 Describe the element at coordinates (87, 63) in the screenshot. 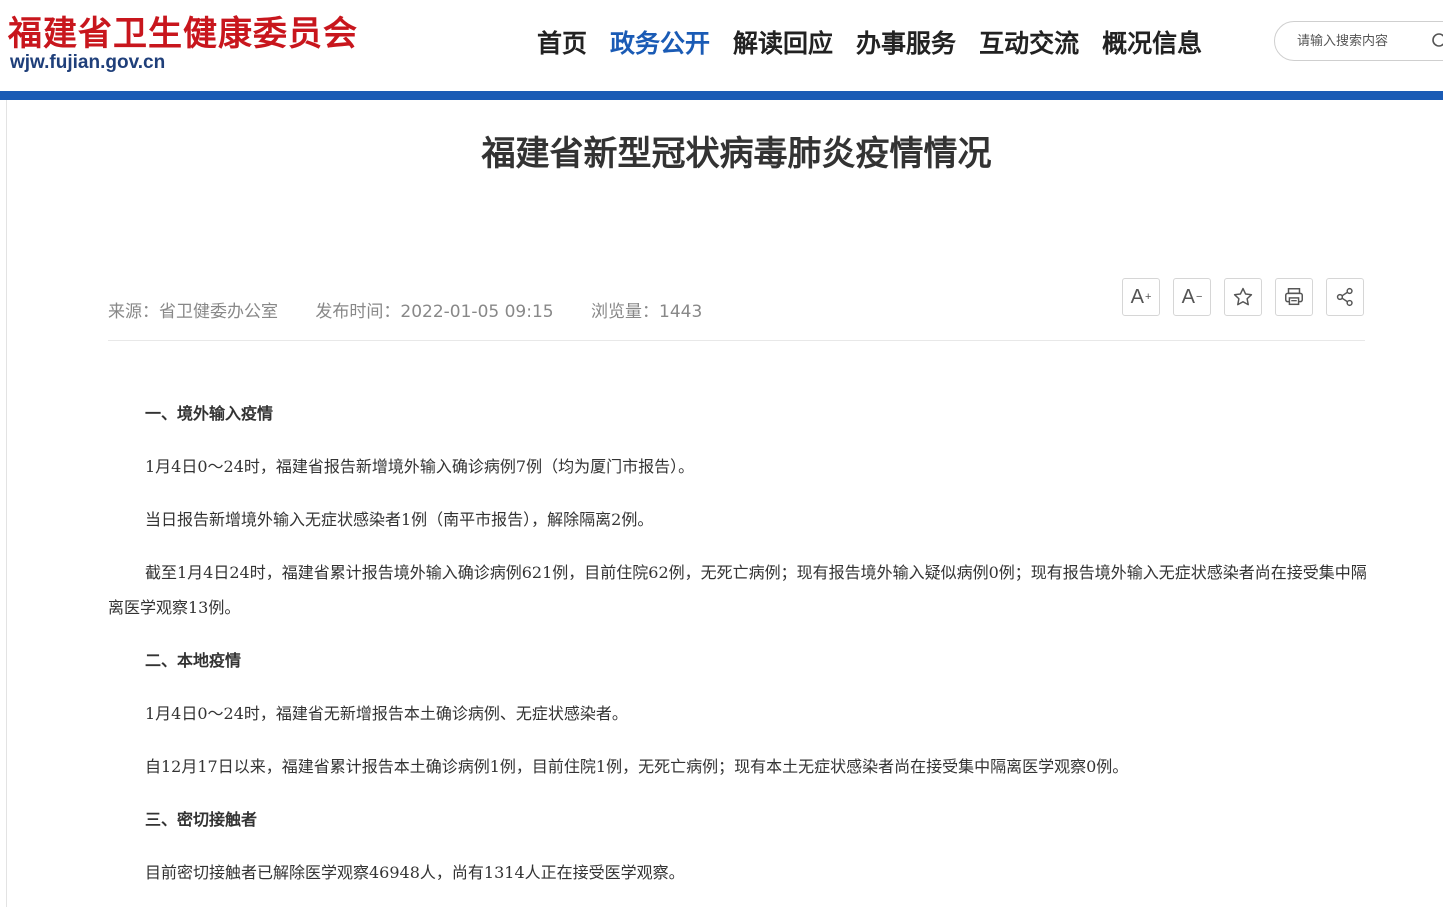

I see `site-logo-domain: wjw.fujian.gov.cn` at that location.